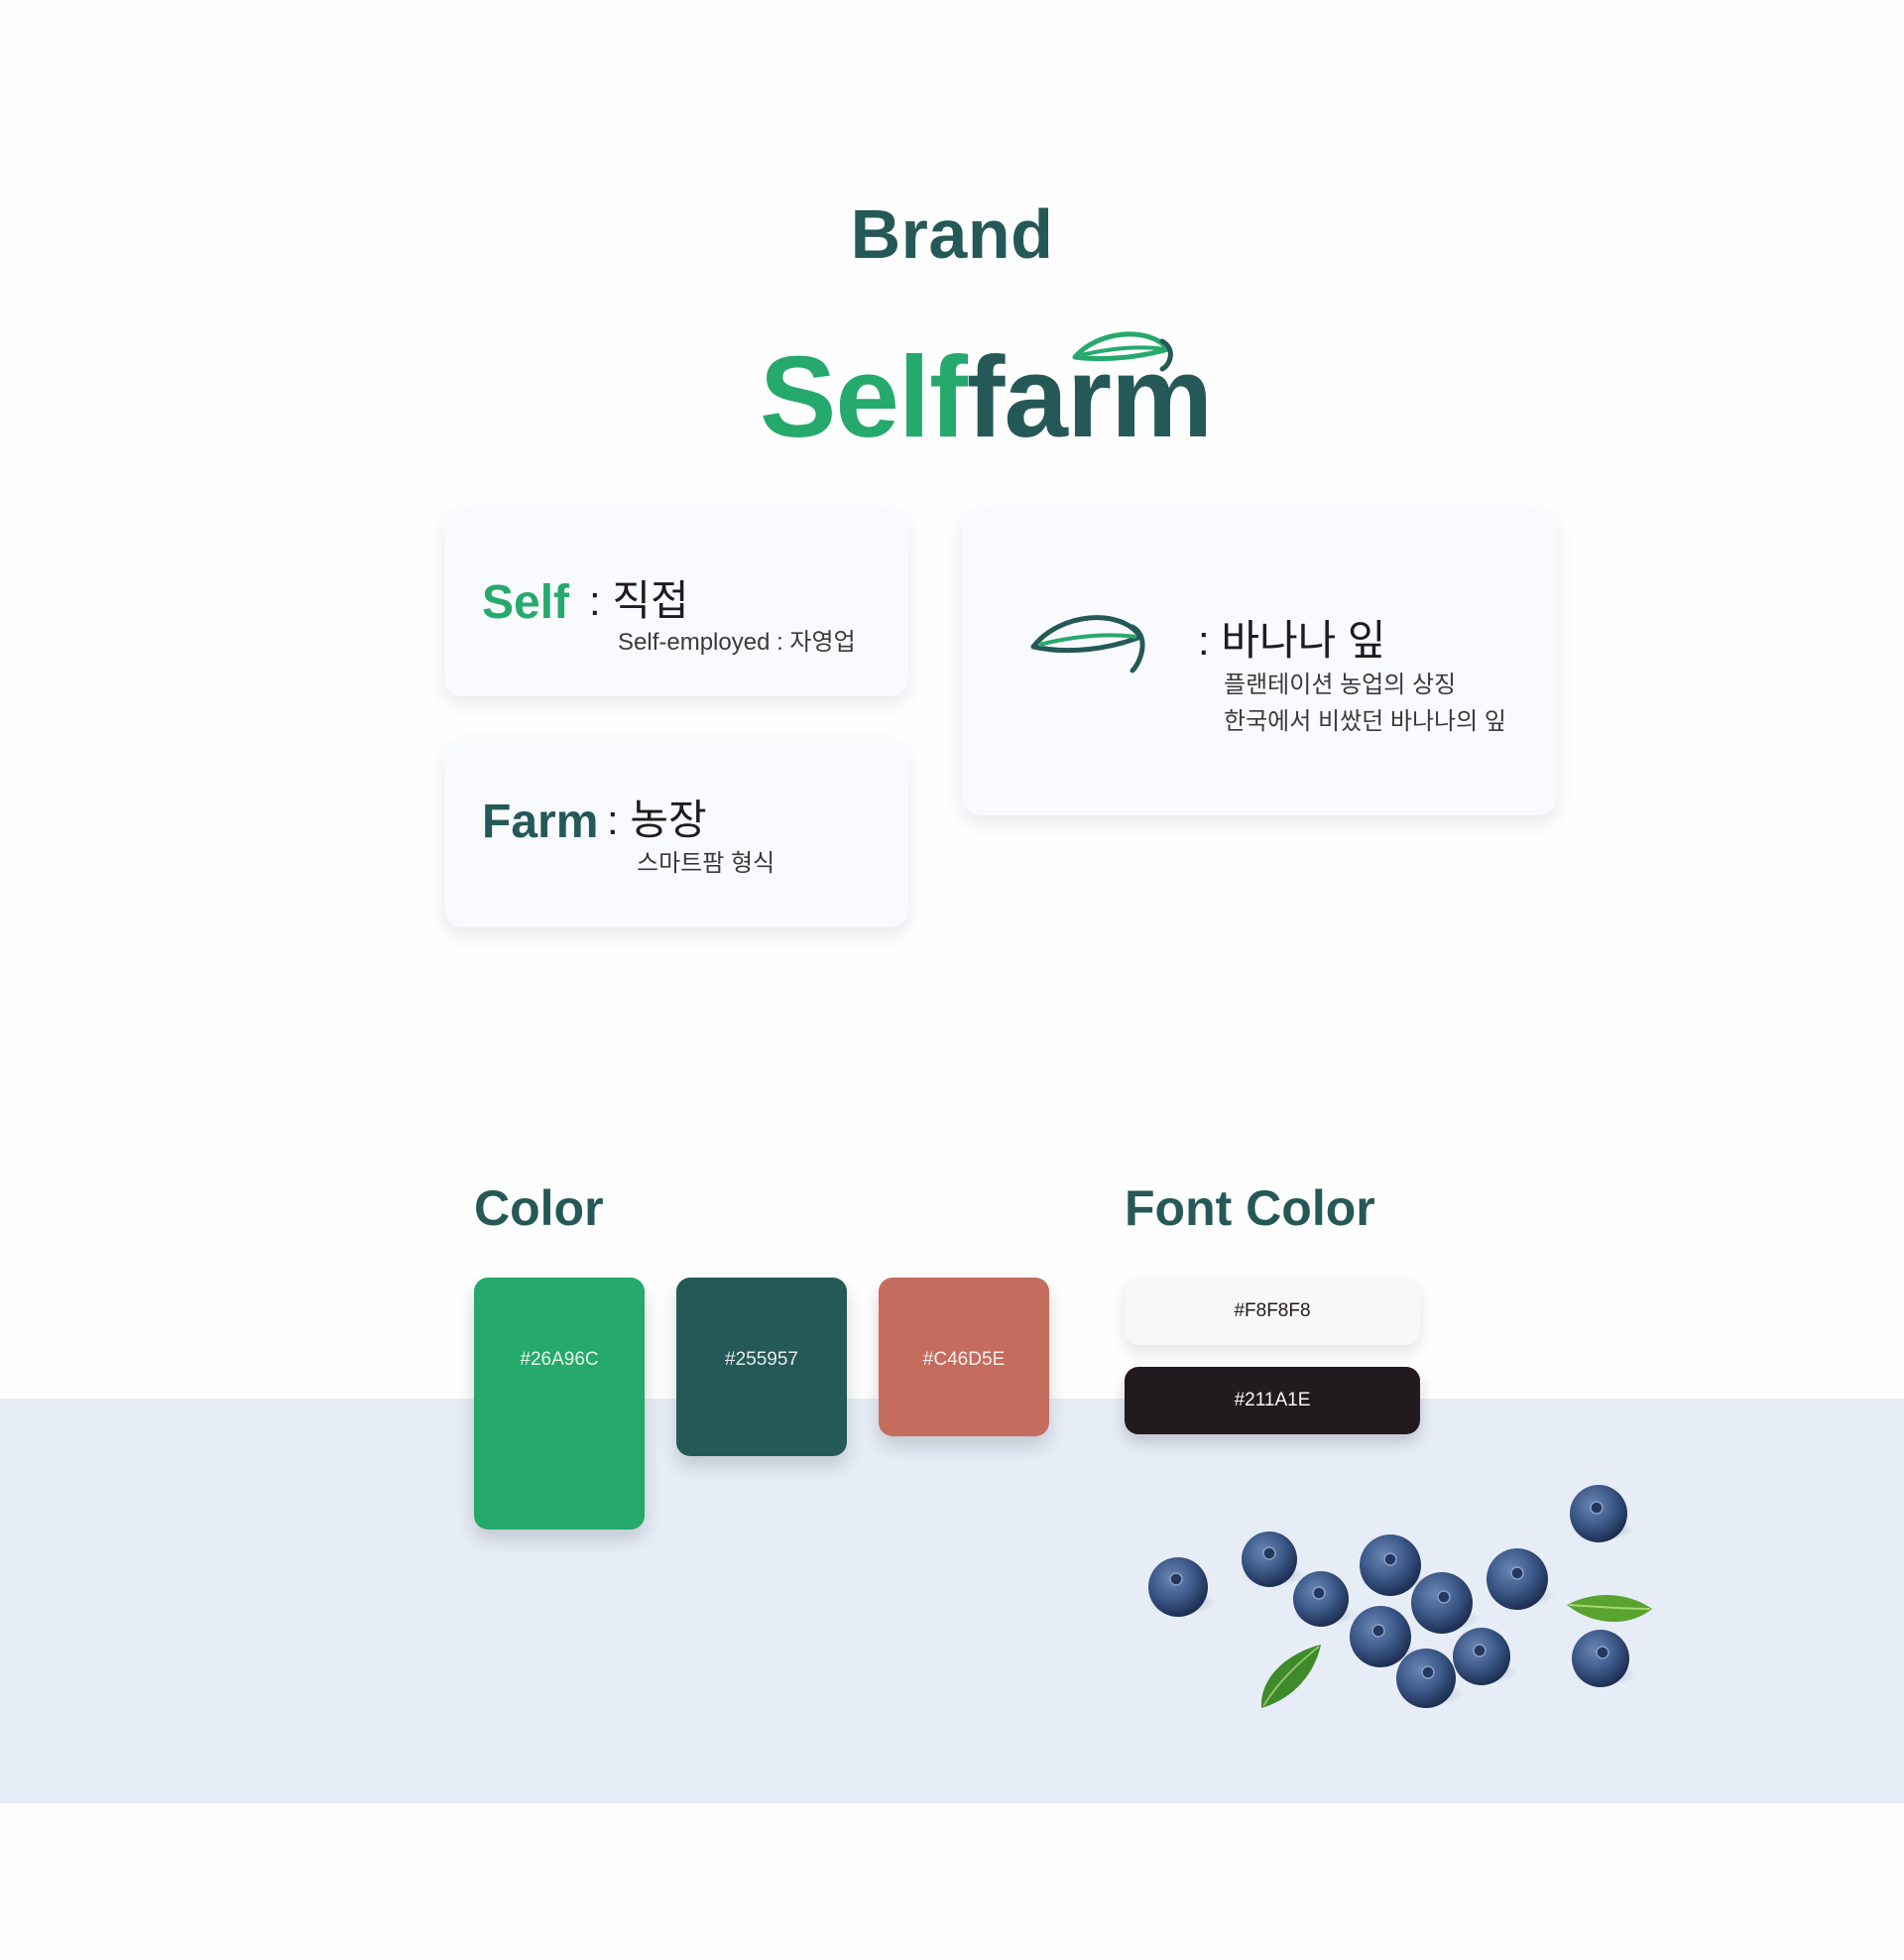 The image size is (1904, 1960). Describe the element at coordinates (526, 602) in the screenshot. I see `term-self: Self` at that location.